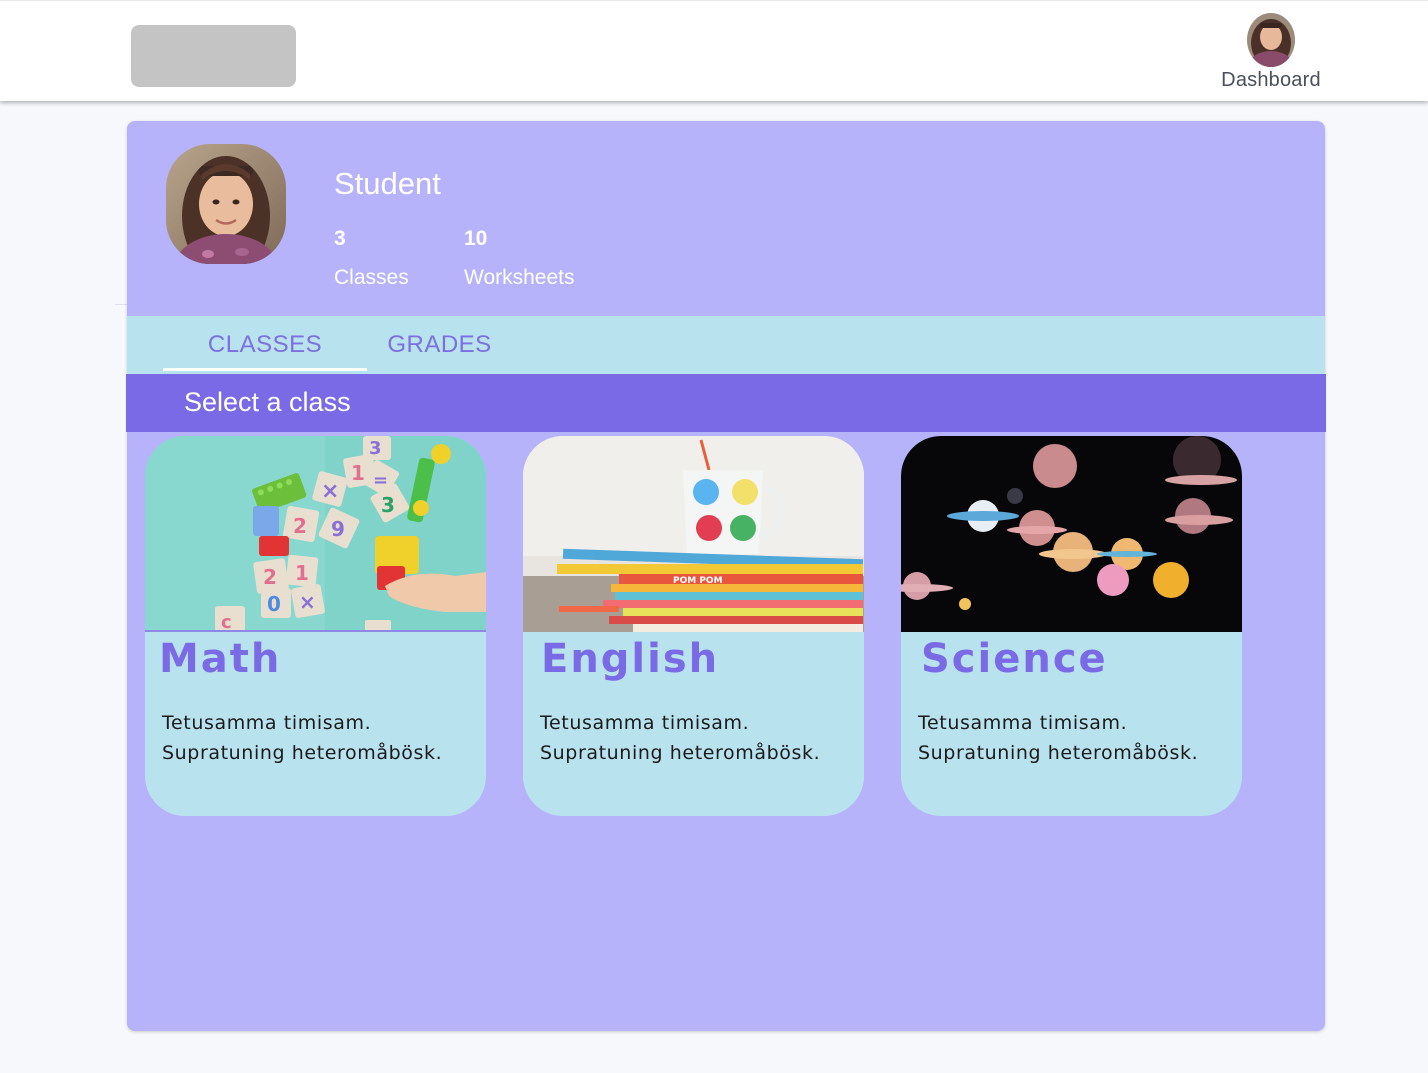 This screenshot has height=1073, width=1428. What do you see at coordinates (714, 50) in the screenshot?
I see `top-navbar: Dashboard` at bounding box center [714, 50].